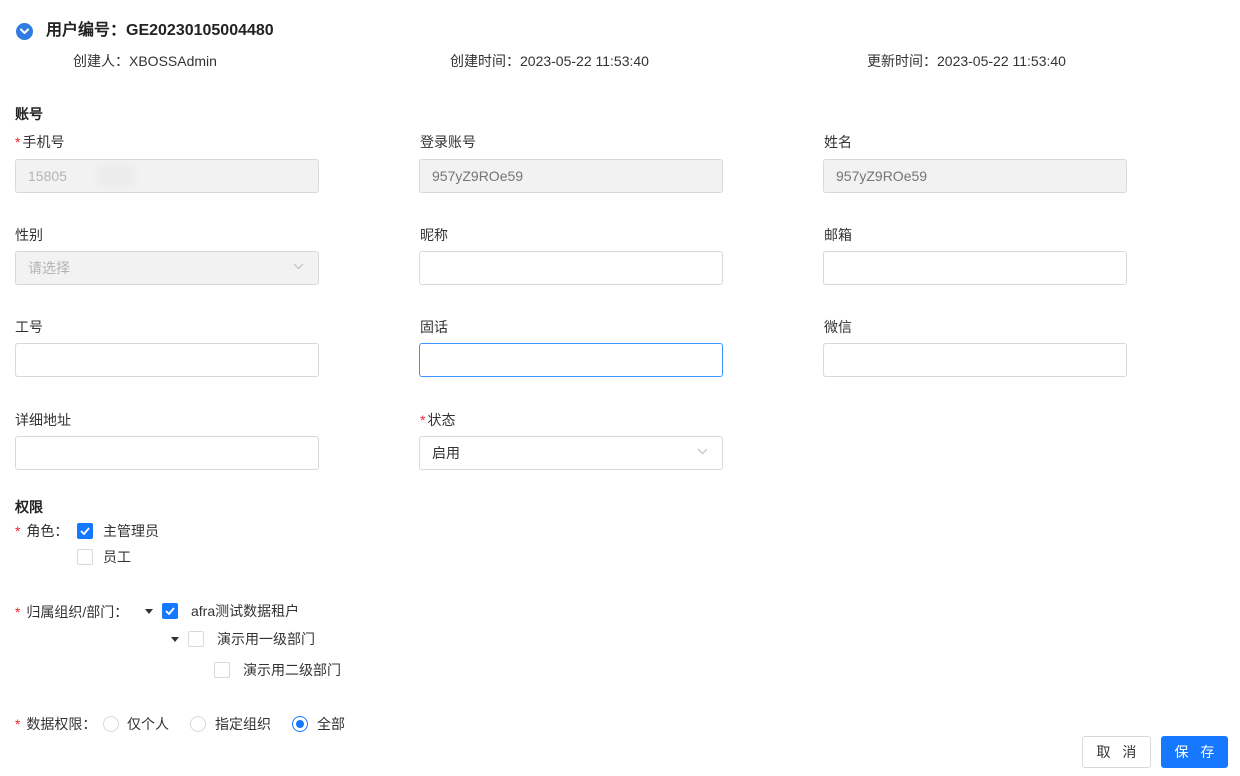 This screenshot has height=776, width=1240. What do you see at coordinates (222, 670) in the screenshot?
I see `org-dept2-checkbox` at bounding box center [222, 670].